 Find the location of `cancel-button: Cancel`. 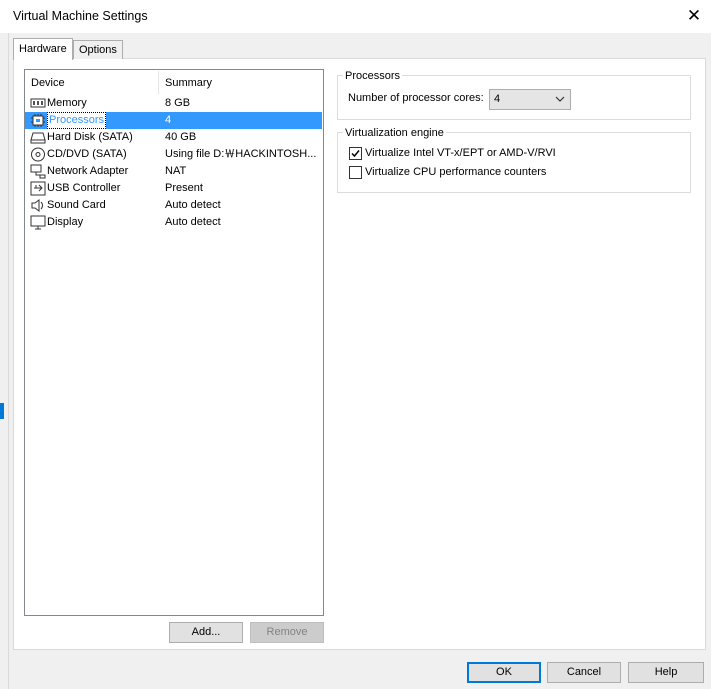

cancel-button: Cancel is located at coordinates (584, 672).